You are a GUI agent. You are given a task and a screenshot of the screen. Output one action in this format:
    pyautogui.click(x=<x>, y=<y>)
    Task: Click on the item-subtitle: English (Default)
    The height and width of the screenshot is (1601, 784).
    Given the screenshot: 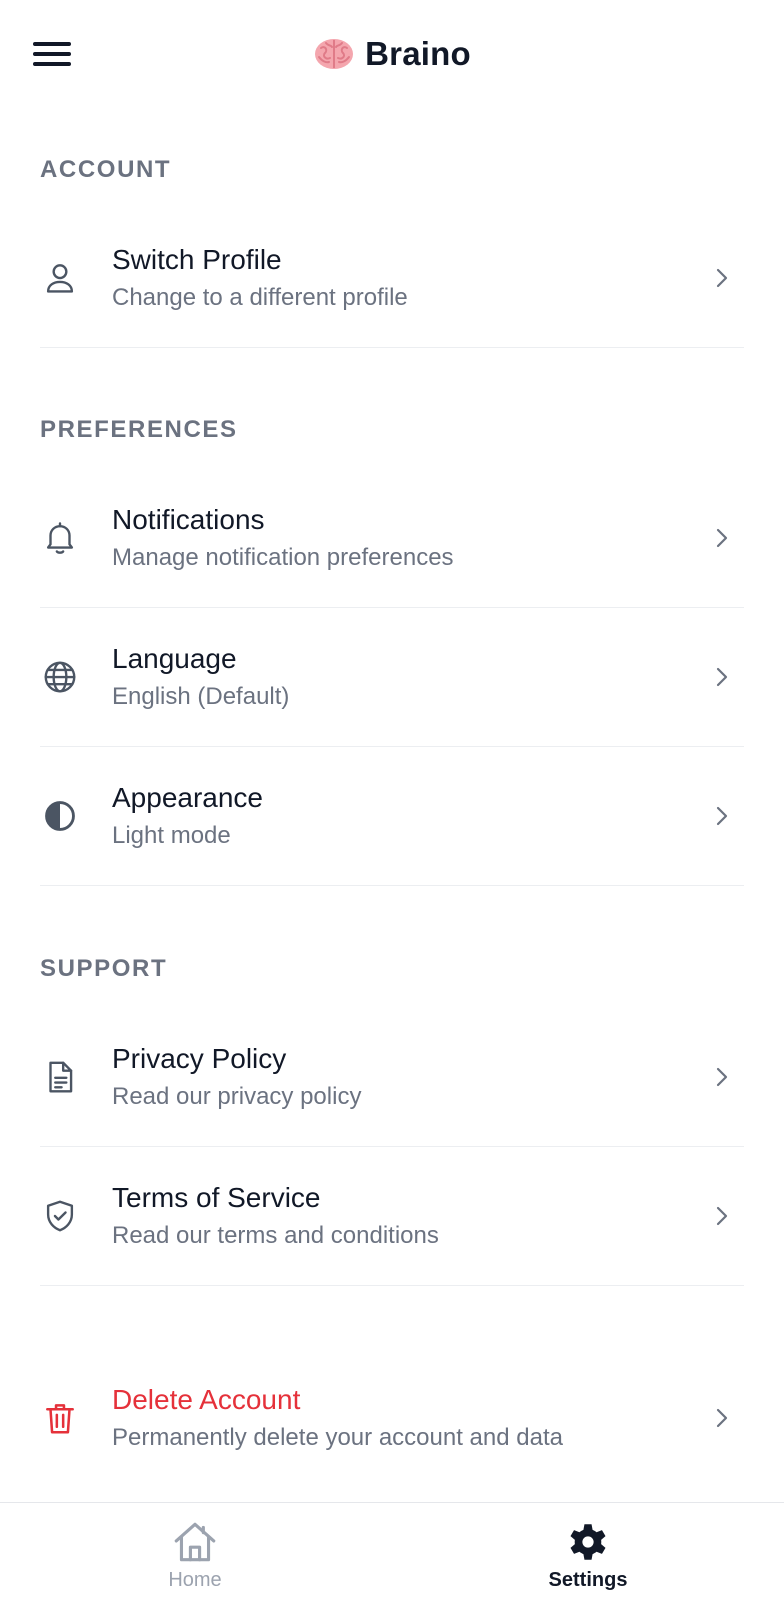 What is the action you would take?
    pyautogui.click(x=201, y=696)
    